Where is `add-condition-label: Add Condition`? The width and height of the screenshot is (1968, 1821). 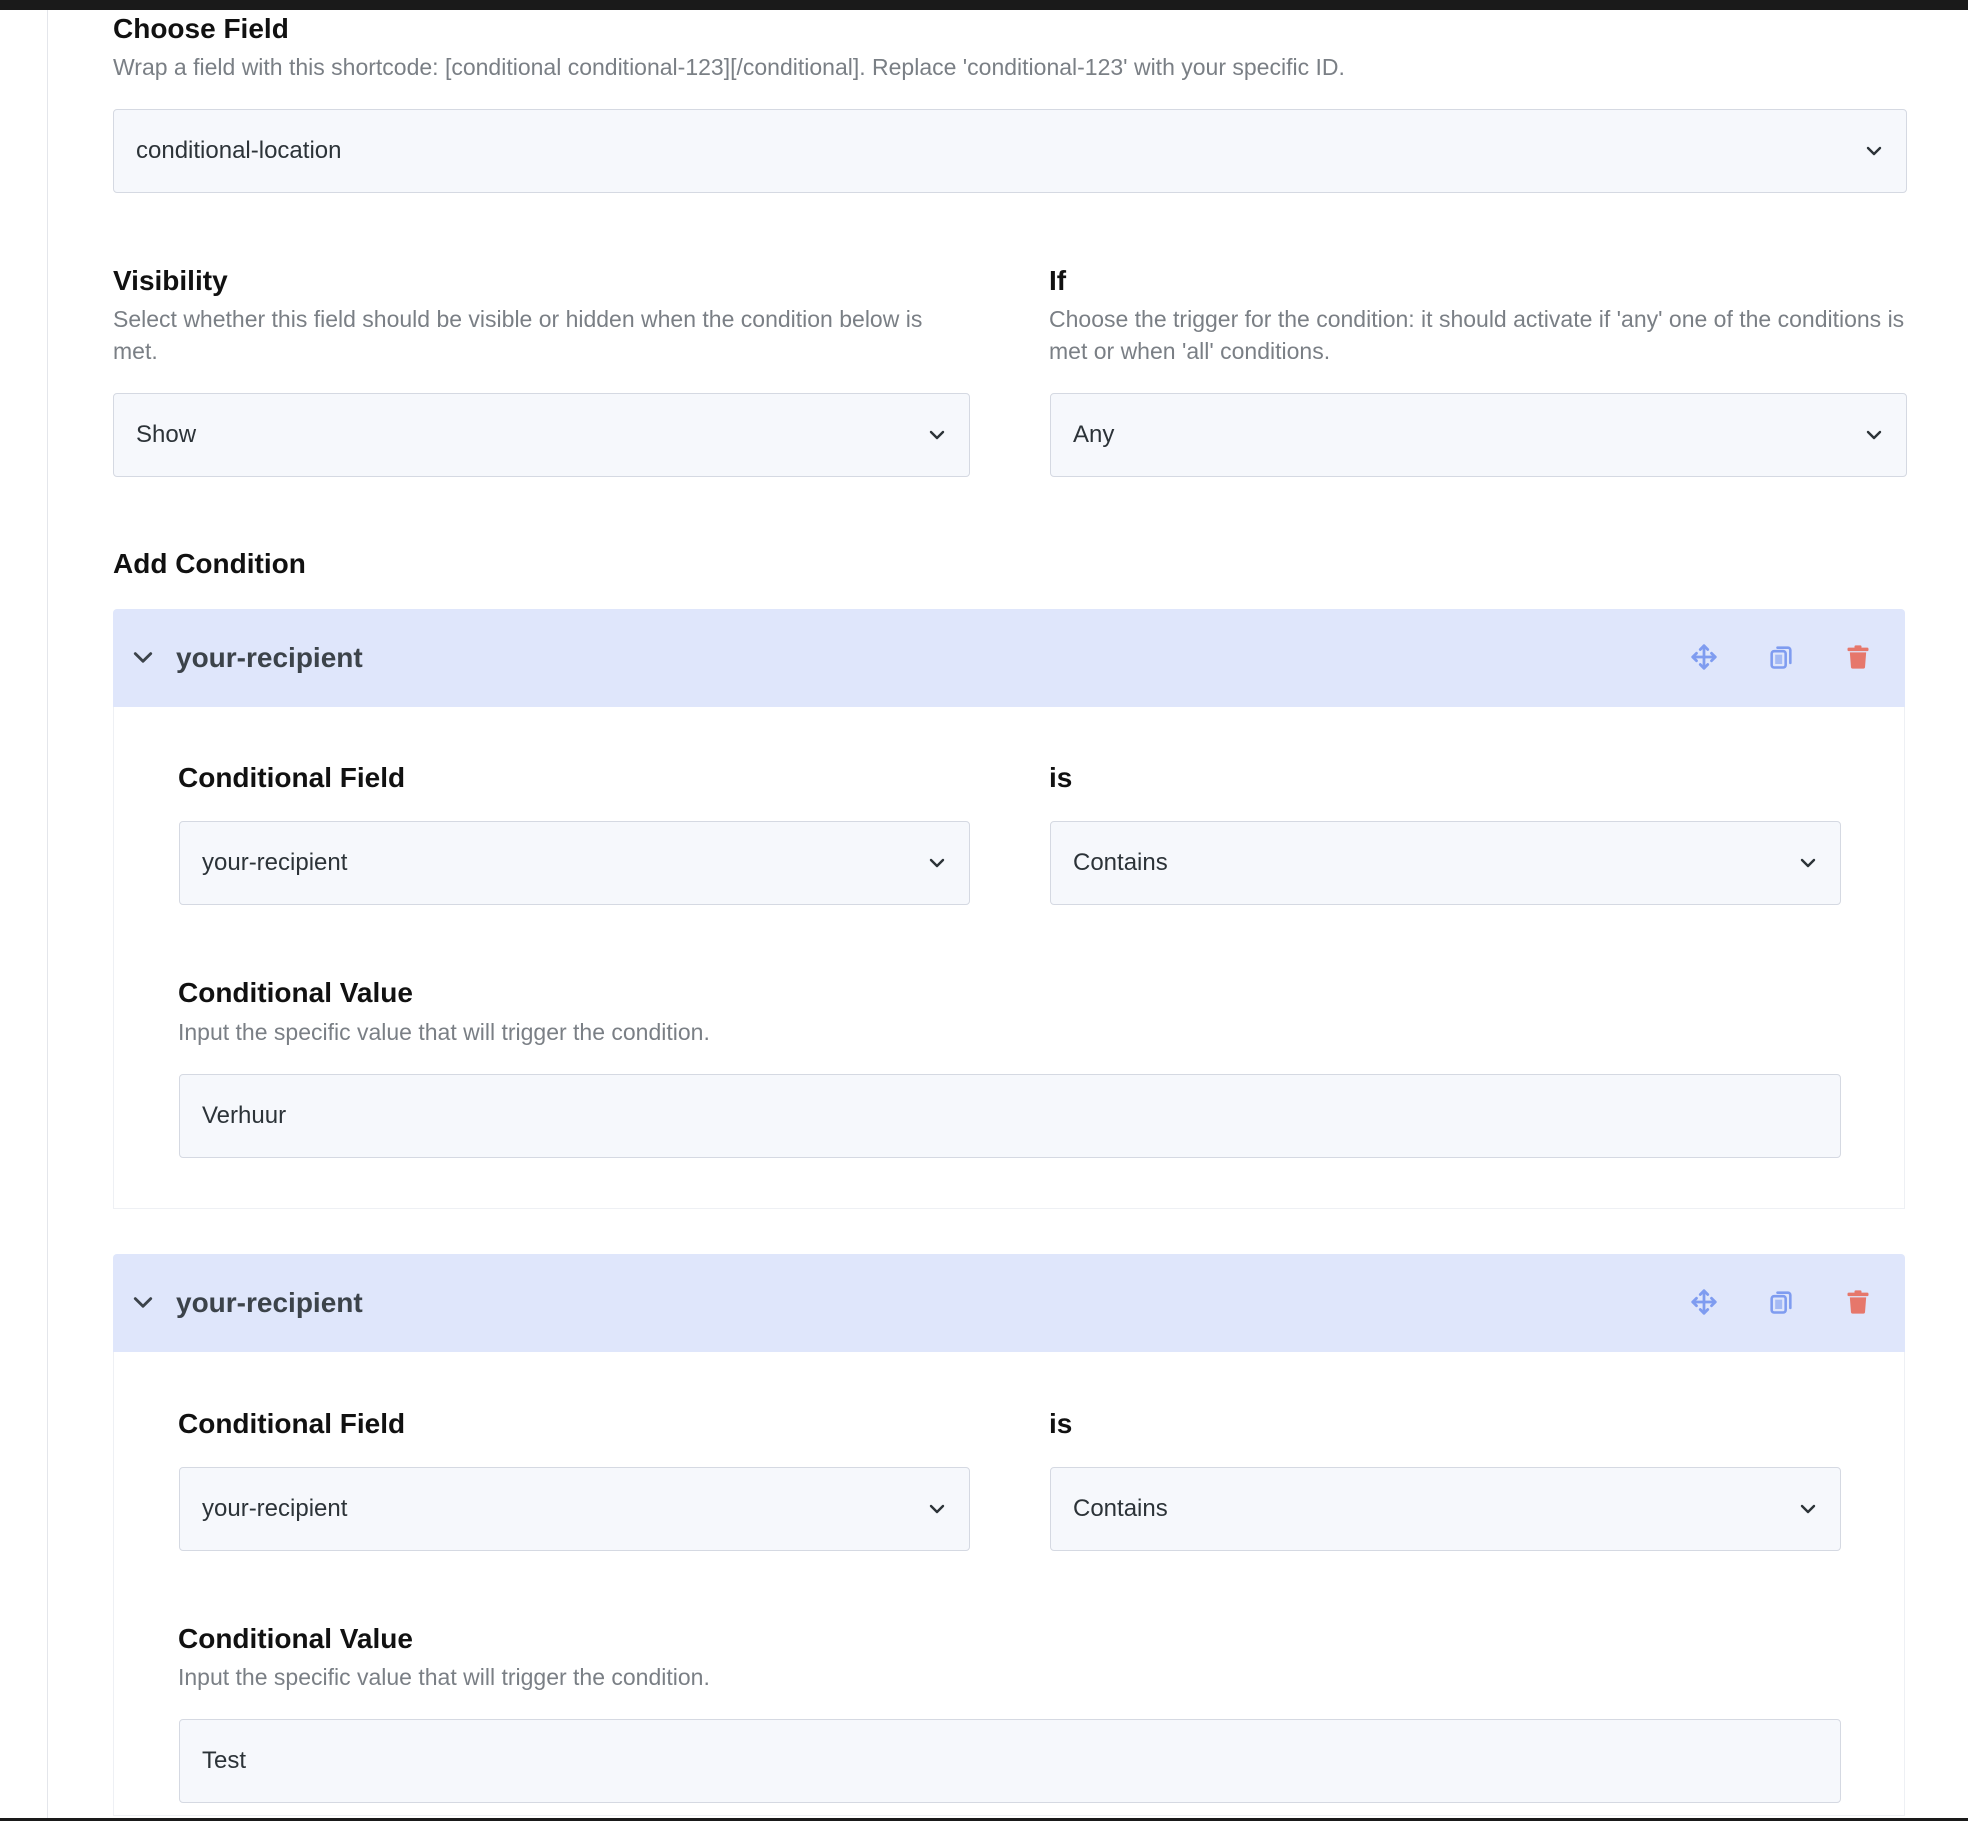
add-condition-label: Add Condition is located at coordinates (209, 563).